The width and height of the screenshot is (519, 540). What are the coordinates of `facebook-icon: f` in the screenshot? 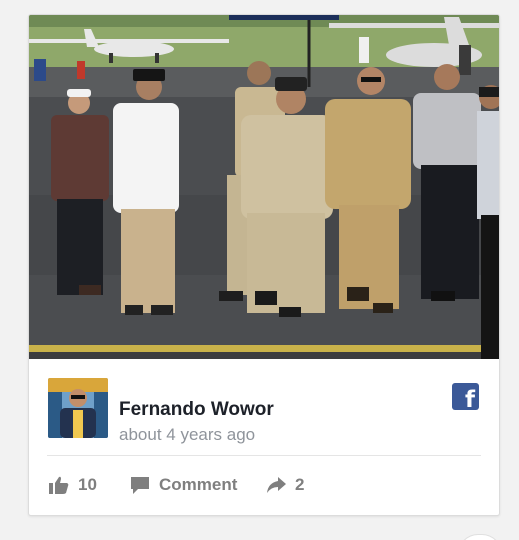 It's located at (465, 397).